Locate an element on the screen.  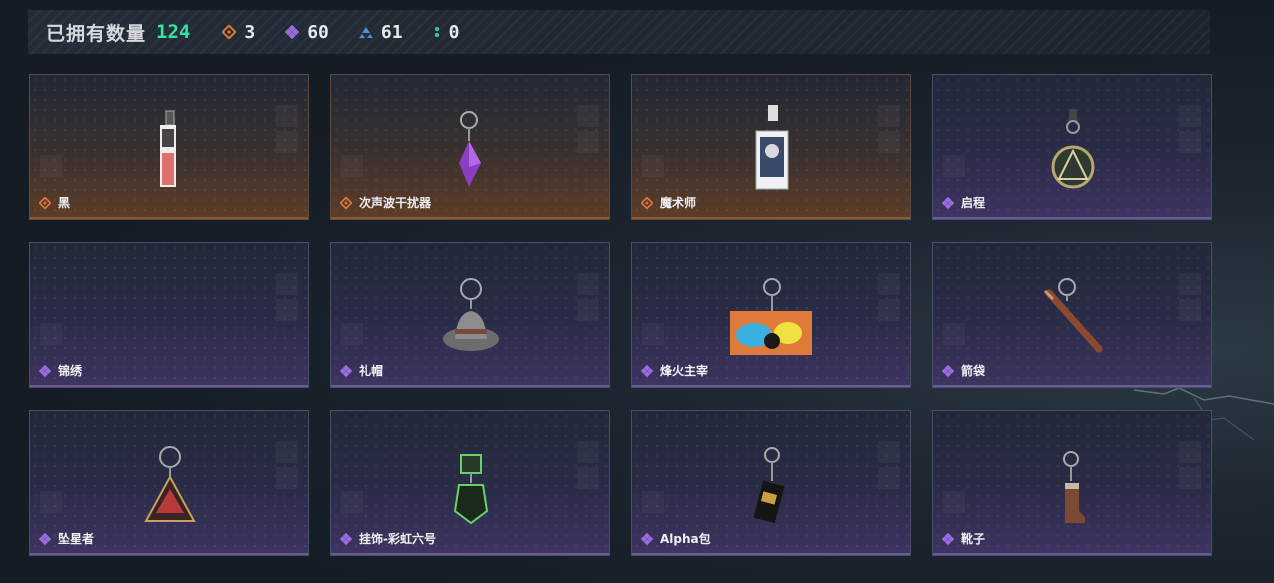
item-name: 靴子 is located at coordinates (973, 539).